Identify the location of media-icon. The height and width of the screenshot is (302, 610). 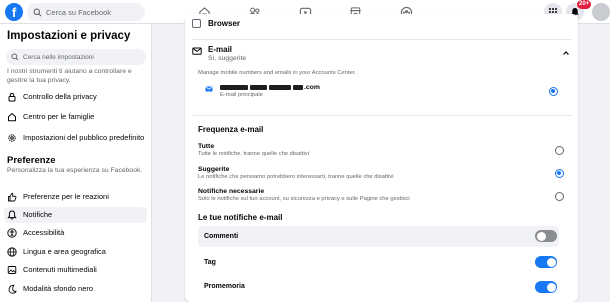
(12, 270).